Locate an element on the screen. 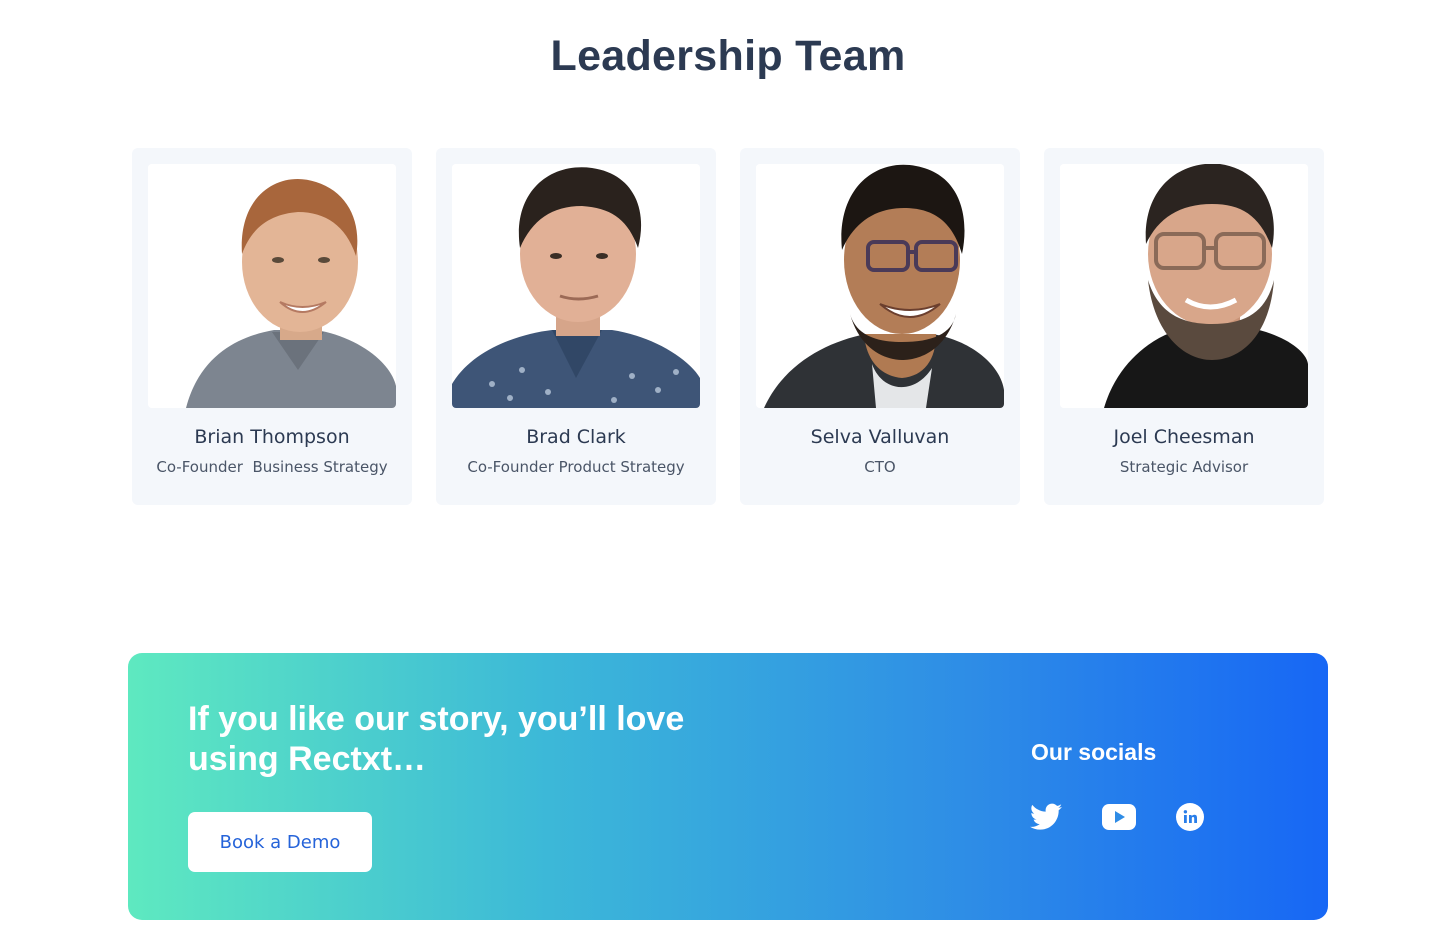 This screenshot has height=928, width=1456. team-member-card: Brad Clark Co-Founder Product Strategy is located at coordinates (576, 326).